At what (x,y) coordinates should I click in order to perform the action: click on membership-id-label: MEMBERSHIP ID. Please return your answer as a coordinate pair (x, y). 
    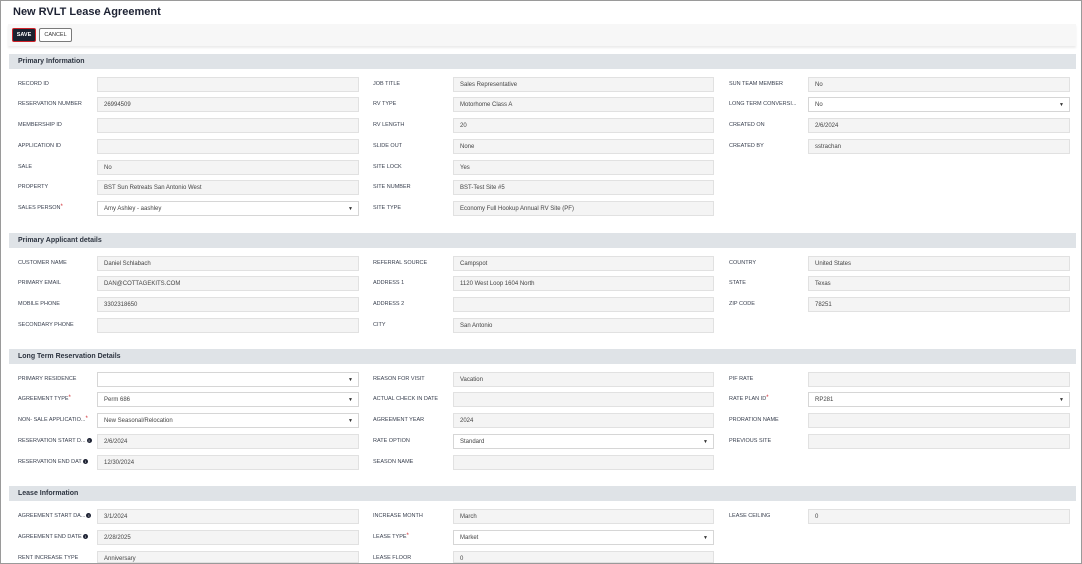
    Looking at the image, I should click on (40, 125).